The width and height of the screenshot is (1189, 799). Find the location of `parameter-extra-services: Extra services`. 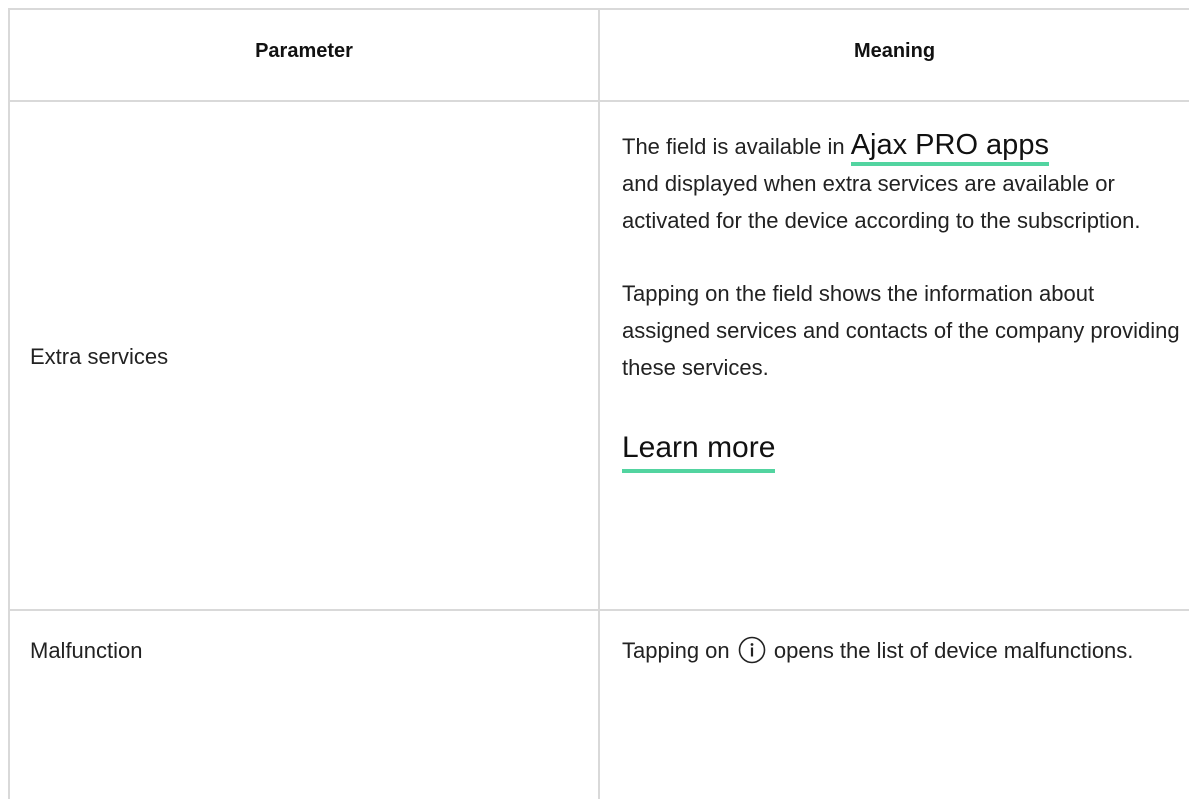

parameter-extra-services: Extra services is located at coordinates (99, 356).